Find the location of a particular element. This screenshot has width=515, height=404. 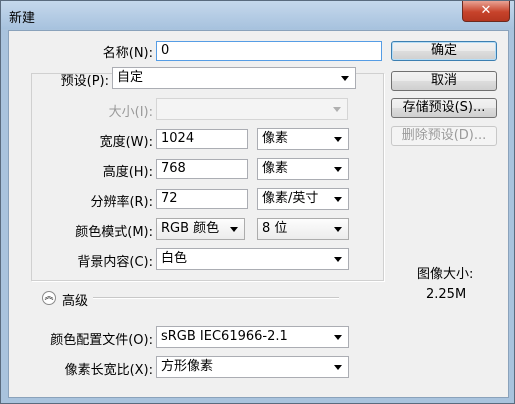

cancel-button: 取消 is located at coordinates (444, 81).